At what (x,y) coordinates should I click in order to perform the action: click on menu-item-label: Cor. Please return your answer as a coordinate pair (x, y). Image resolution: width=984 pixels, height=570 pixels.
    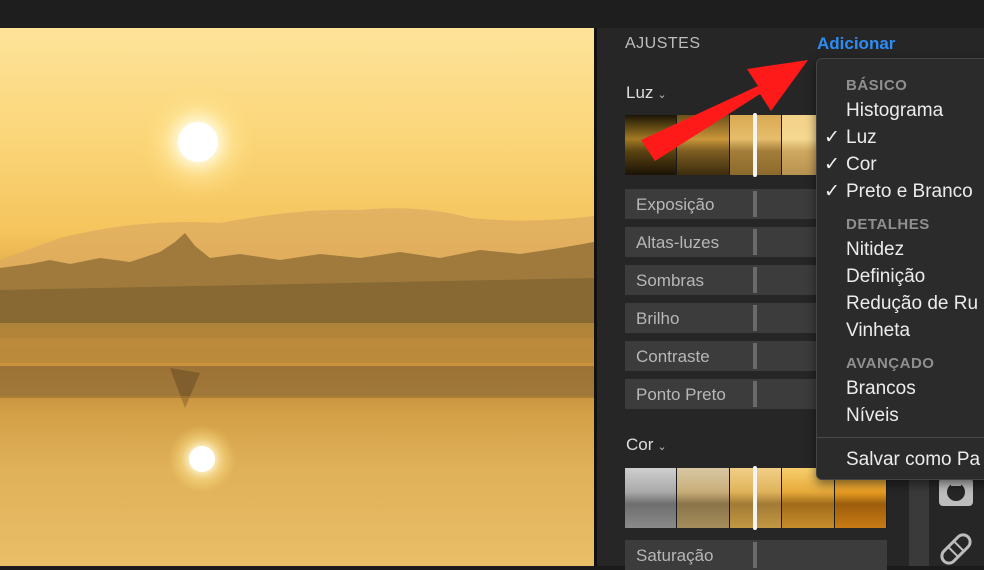
    Looking at the image, I should click on (861, 164).